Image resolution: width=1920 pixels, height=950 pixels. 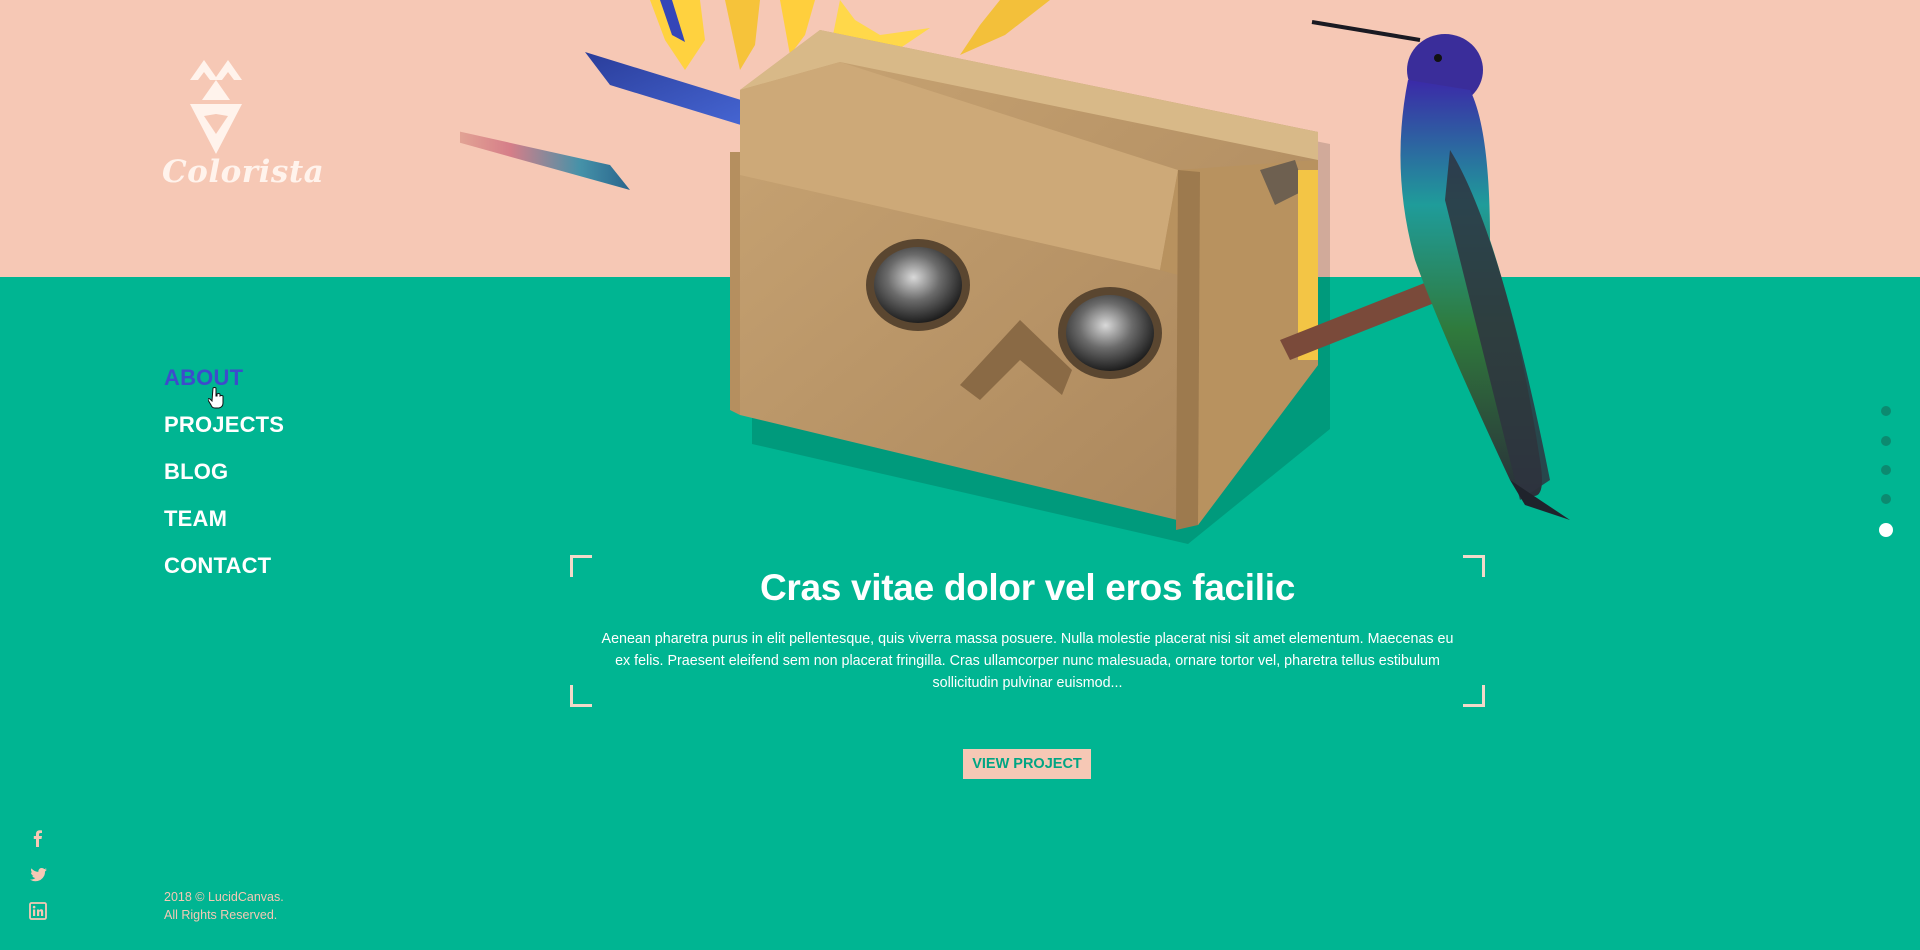 What do you see at coordinates (224, 471) in the screenshot?
I see `nav-item-blog: BLOG` at bounding box center [224, 471].